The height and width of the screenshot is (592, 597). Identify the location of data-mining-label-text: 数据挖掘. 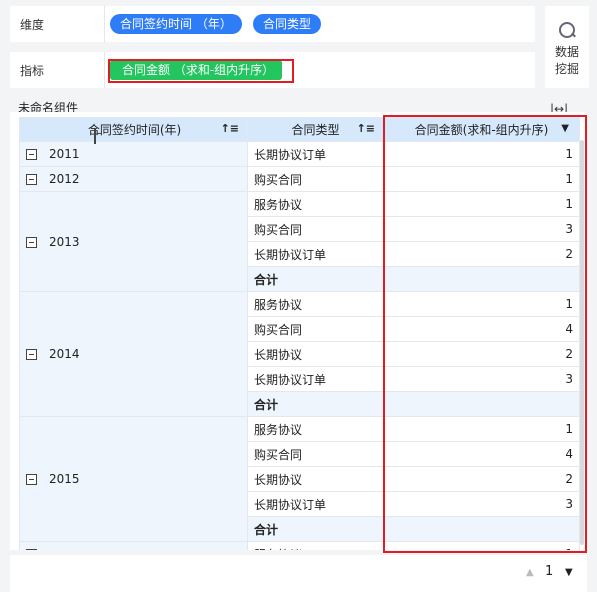
(566, 60).